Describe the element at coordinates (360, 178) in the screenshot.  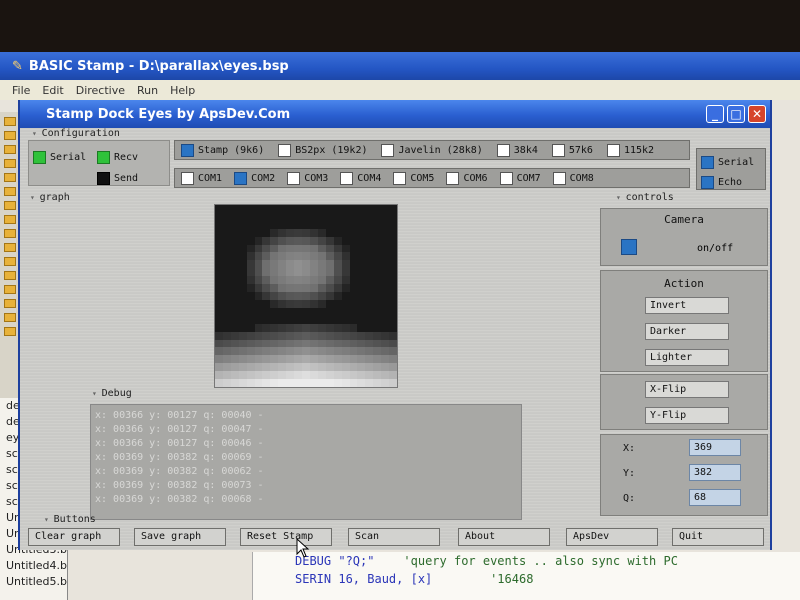
I see `port-option-com4: COM4` at that location.